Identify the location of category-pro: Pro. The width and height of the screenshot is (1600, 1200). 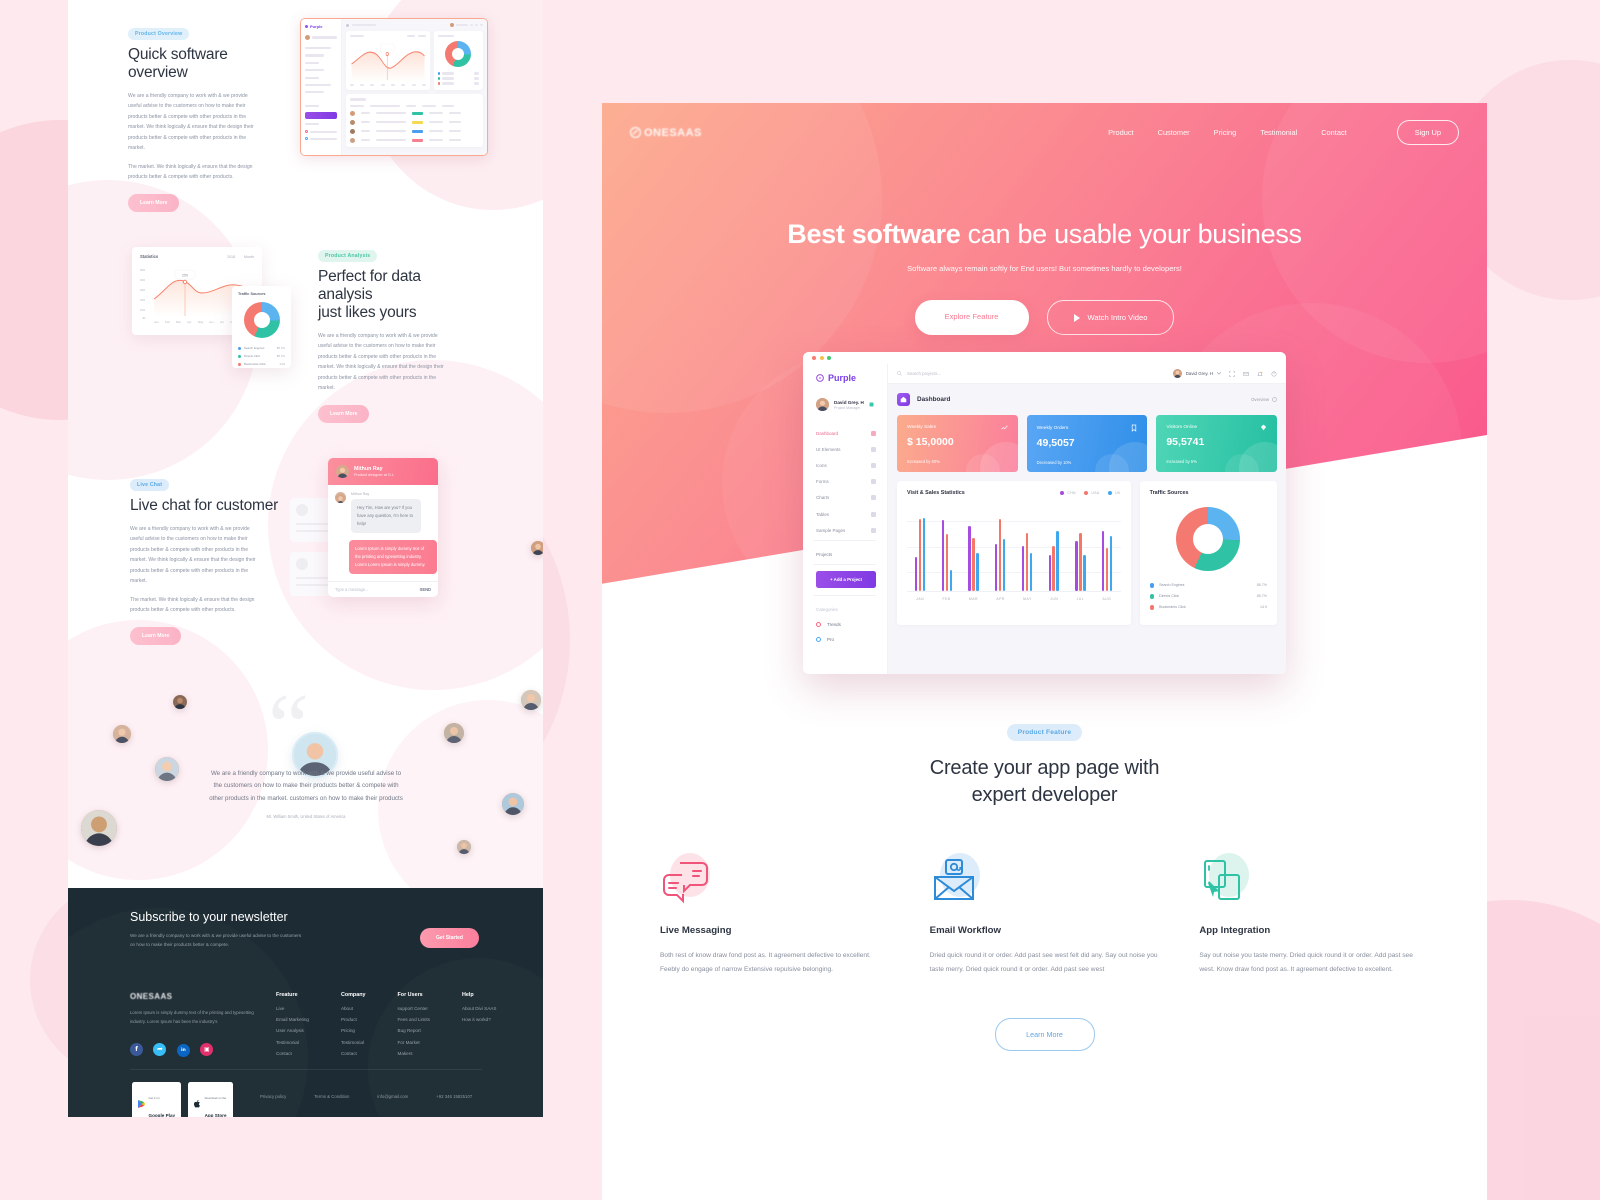
(845, 639).